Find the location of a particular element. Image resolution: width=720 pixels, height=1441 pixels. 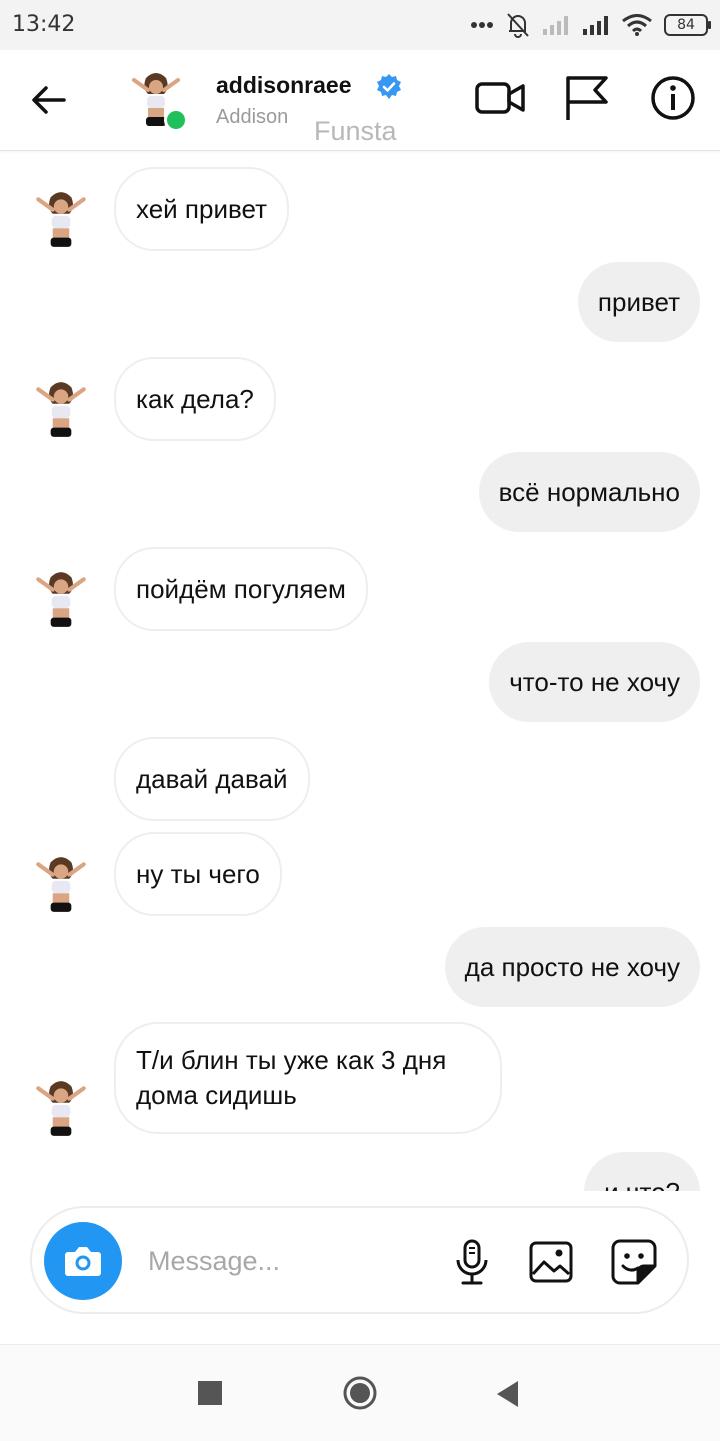

incoming-message: хей привет is located at coordinates (202, 209).